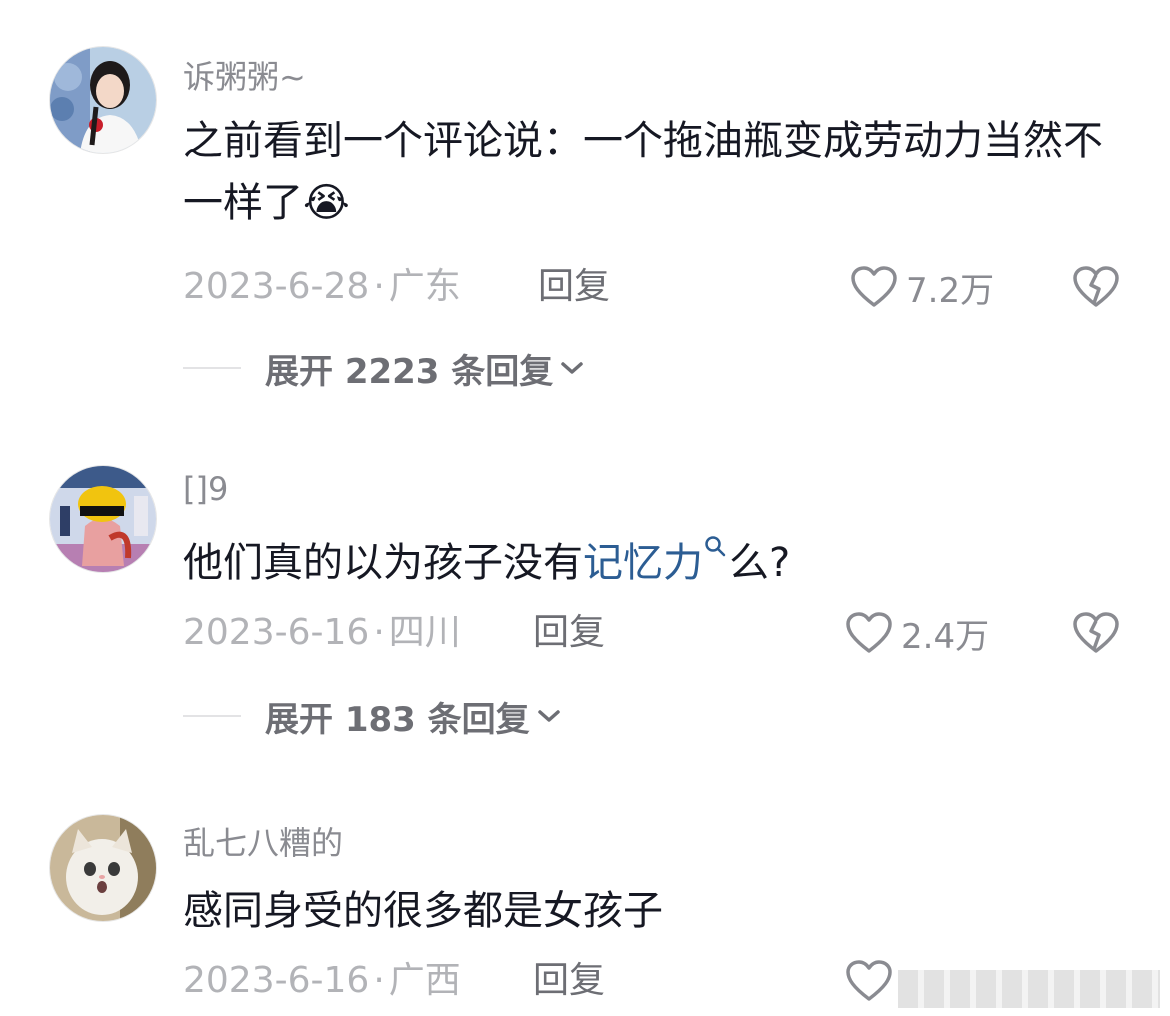 The height and width of the screenshot is (1016, 1170). I want to click on search-icon, so click(715, 546).